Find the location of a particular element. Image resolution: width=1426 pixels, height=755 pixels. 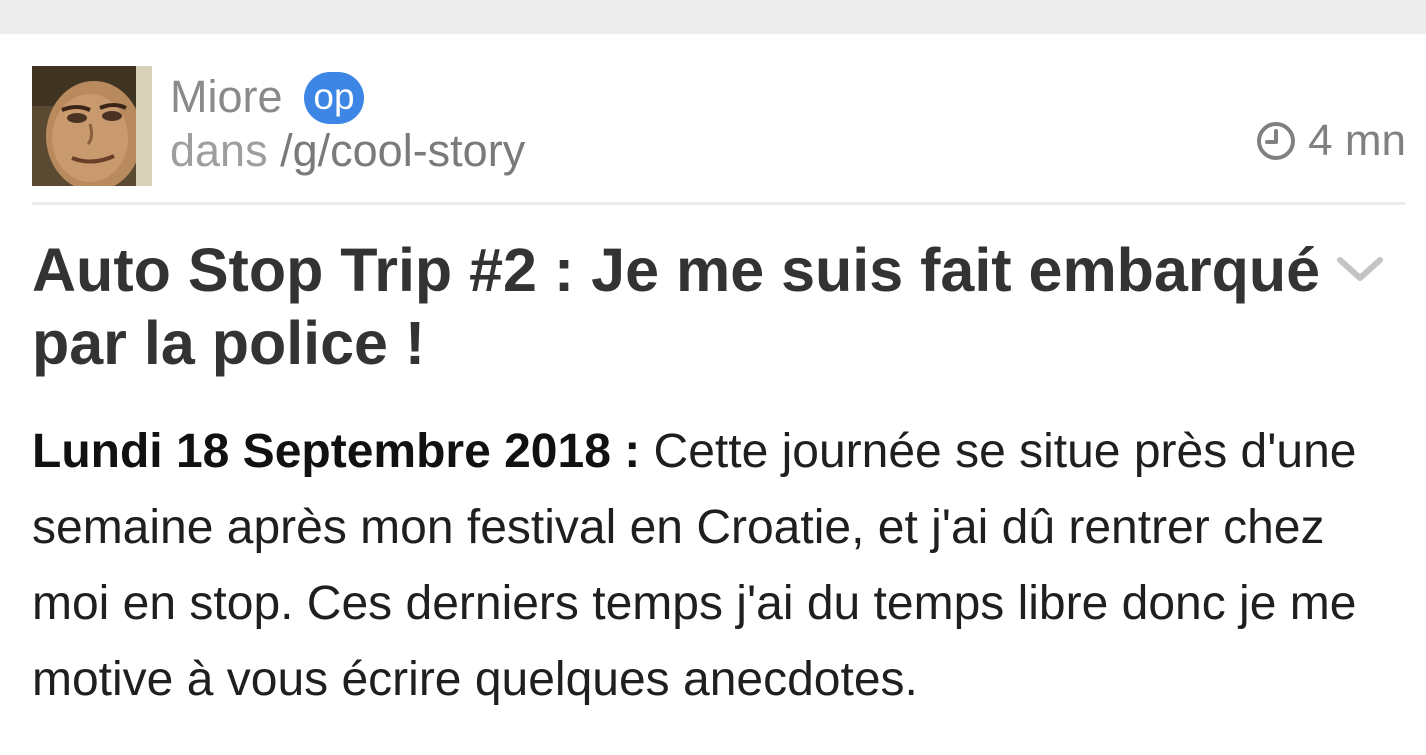

avatar is located at coordinates (92, 126).